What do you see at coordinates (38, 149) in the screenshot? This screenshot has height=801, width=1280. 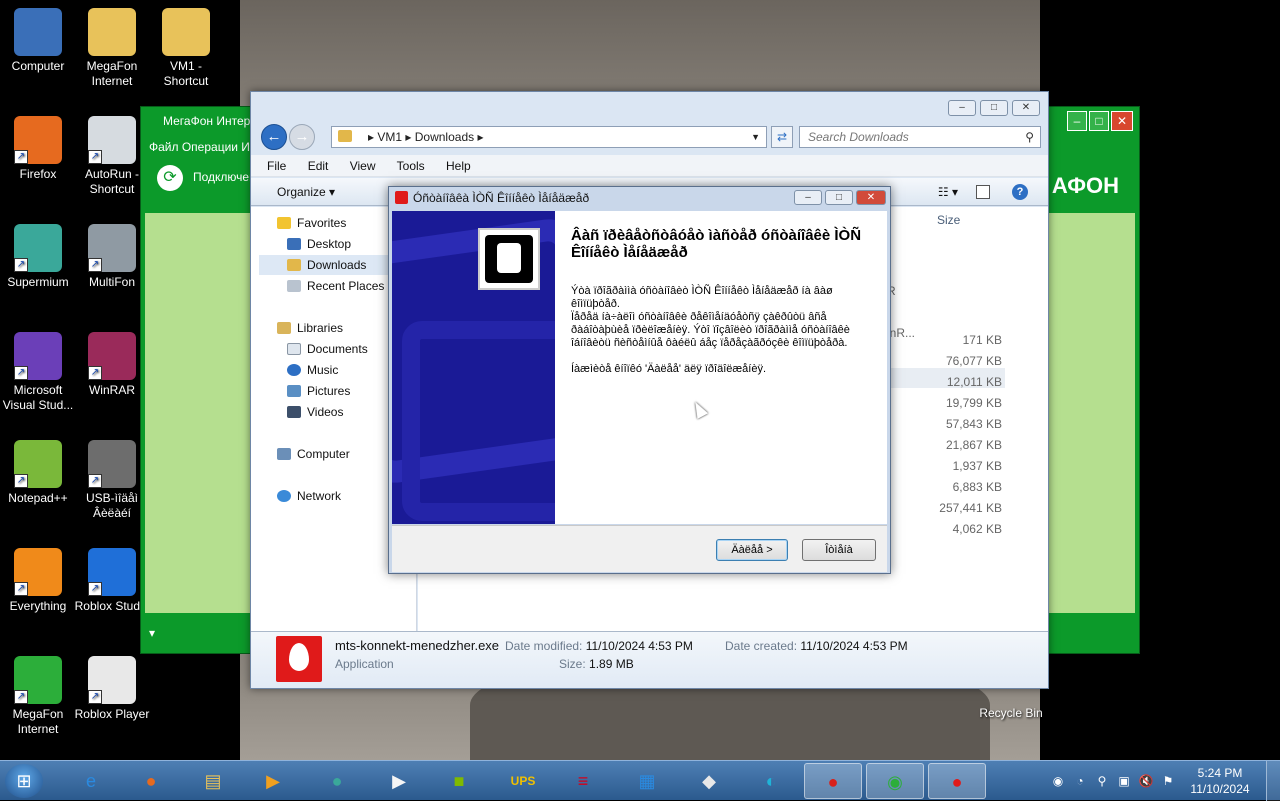 I see `desktop-icon-3: ↗ Firefox` at bounding box center [38, 149].